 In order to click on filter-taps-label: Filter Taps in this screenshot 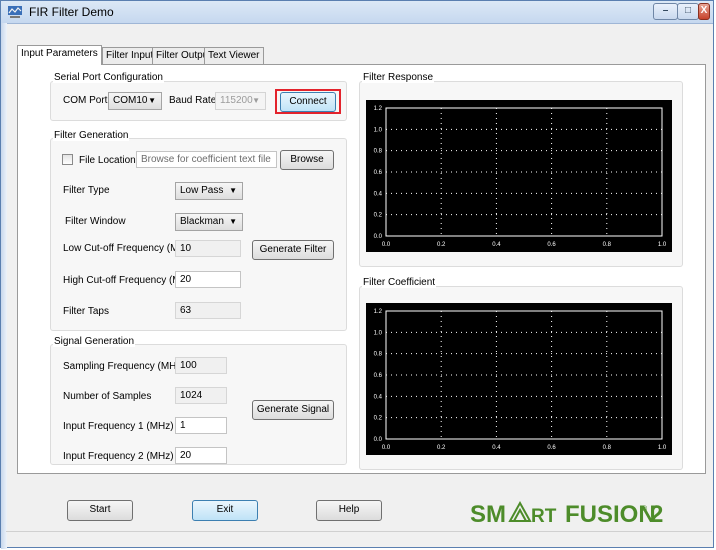, I will do `click(86, 311)`.